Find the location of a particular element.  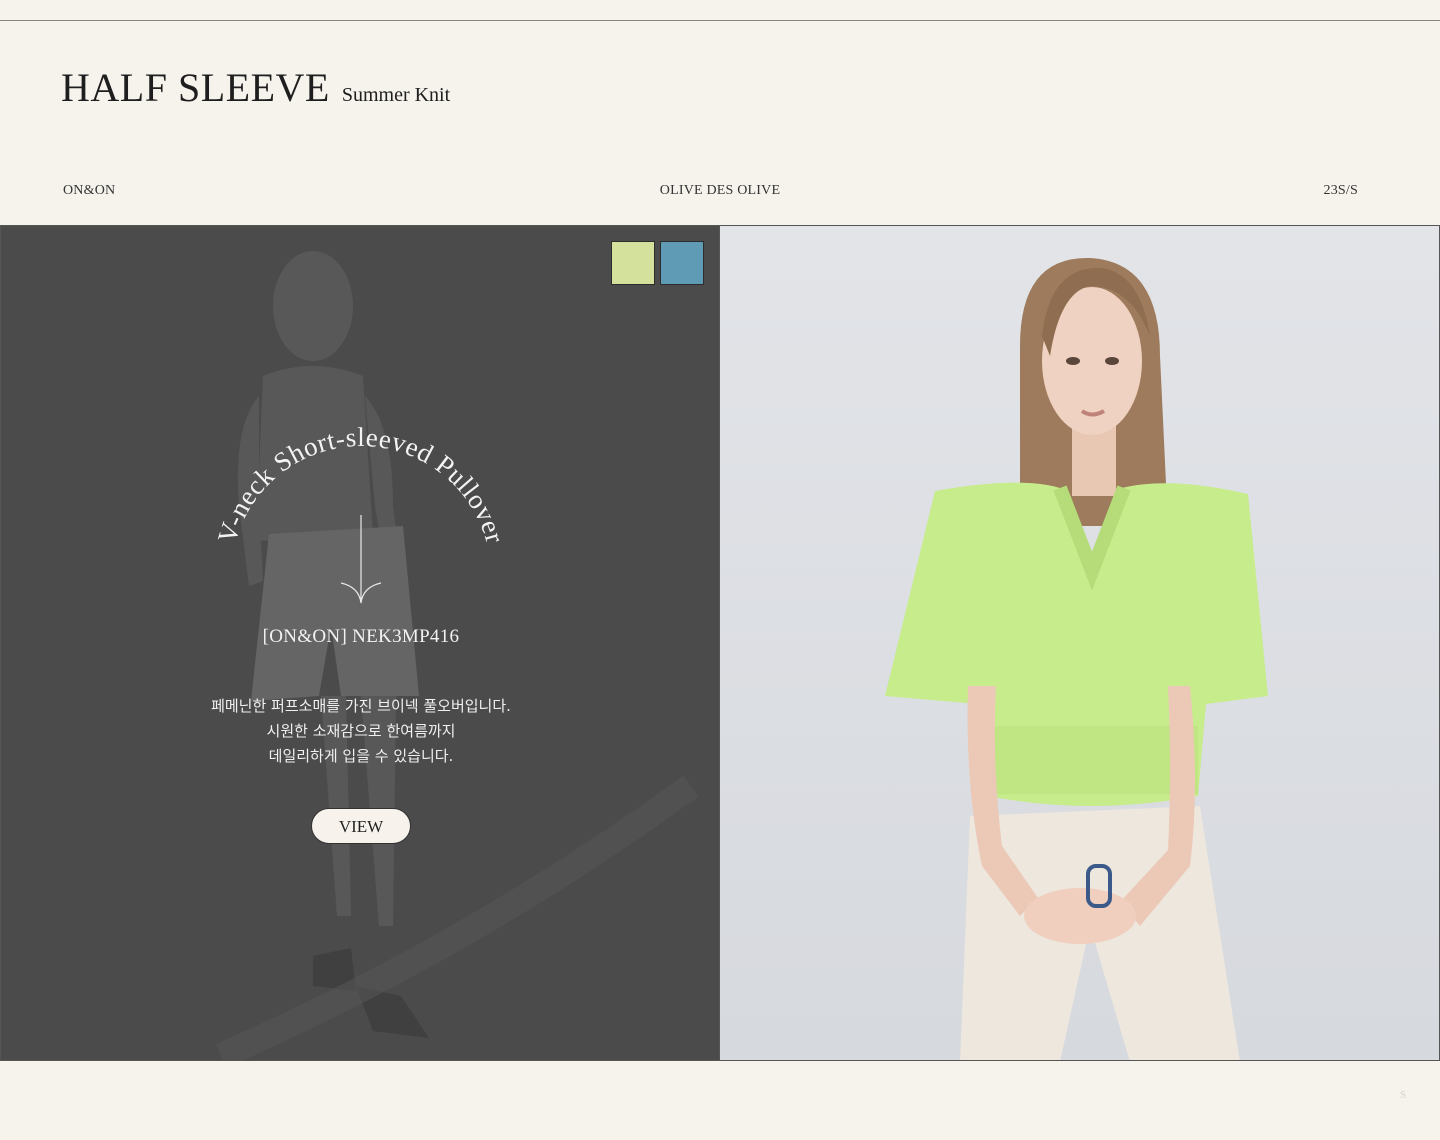

page-mark: S is located at coordinates (1402, 1095).